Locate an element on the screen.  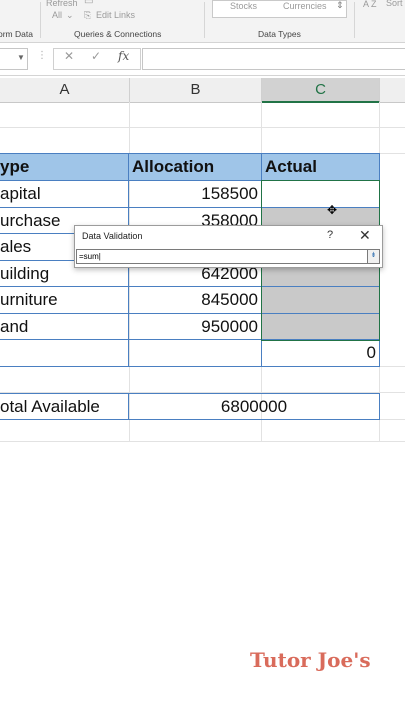
help-button: ? is located at coordinates (330, 235).